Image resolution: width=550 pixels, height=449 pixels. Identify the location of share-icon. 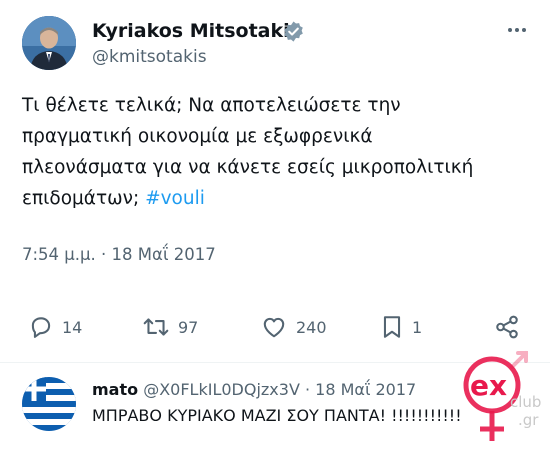
(507, 327).